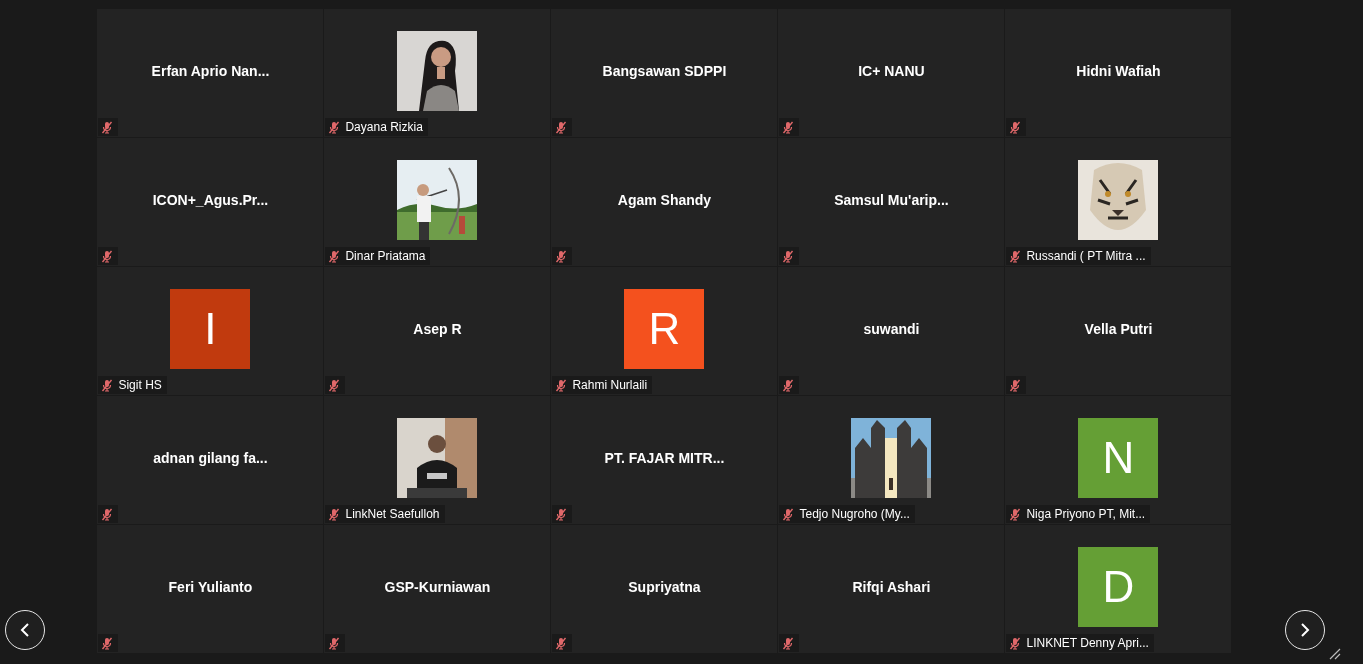 Image resolution: width=1363 pixels, height=664 pixels. What do you see at coordinates (140, 385) in the screenshot?
I see `participant-name: Sigit HS` at bounding box center [140, 385].